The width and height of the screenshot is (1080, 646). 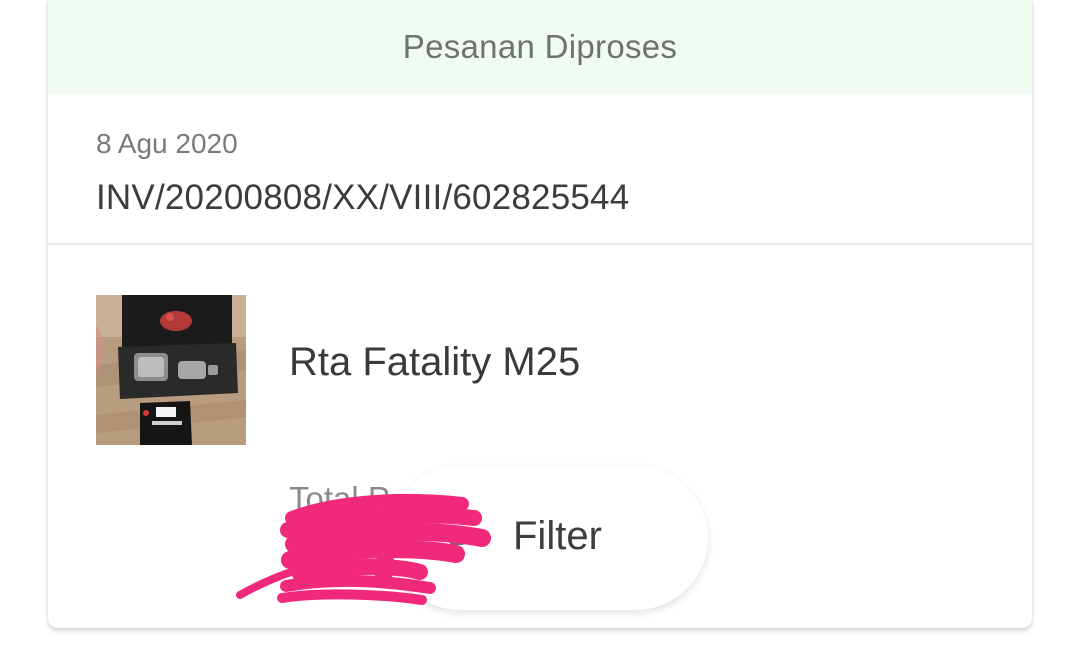 What do you see at coordinates (434, 362) in the screenshot?
I see `product-name: Rta Fatality M25` at bounding box center [434, 362].